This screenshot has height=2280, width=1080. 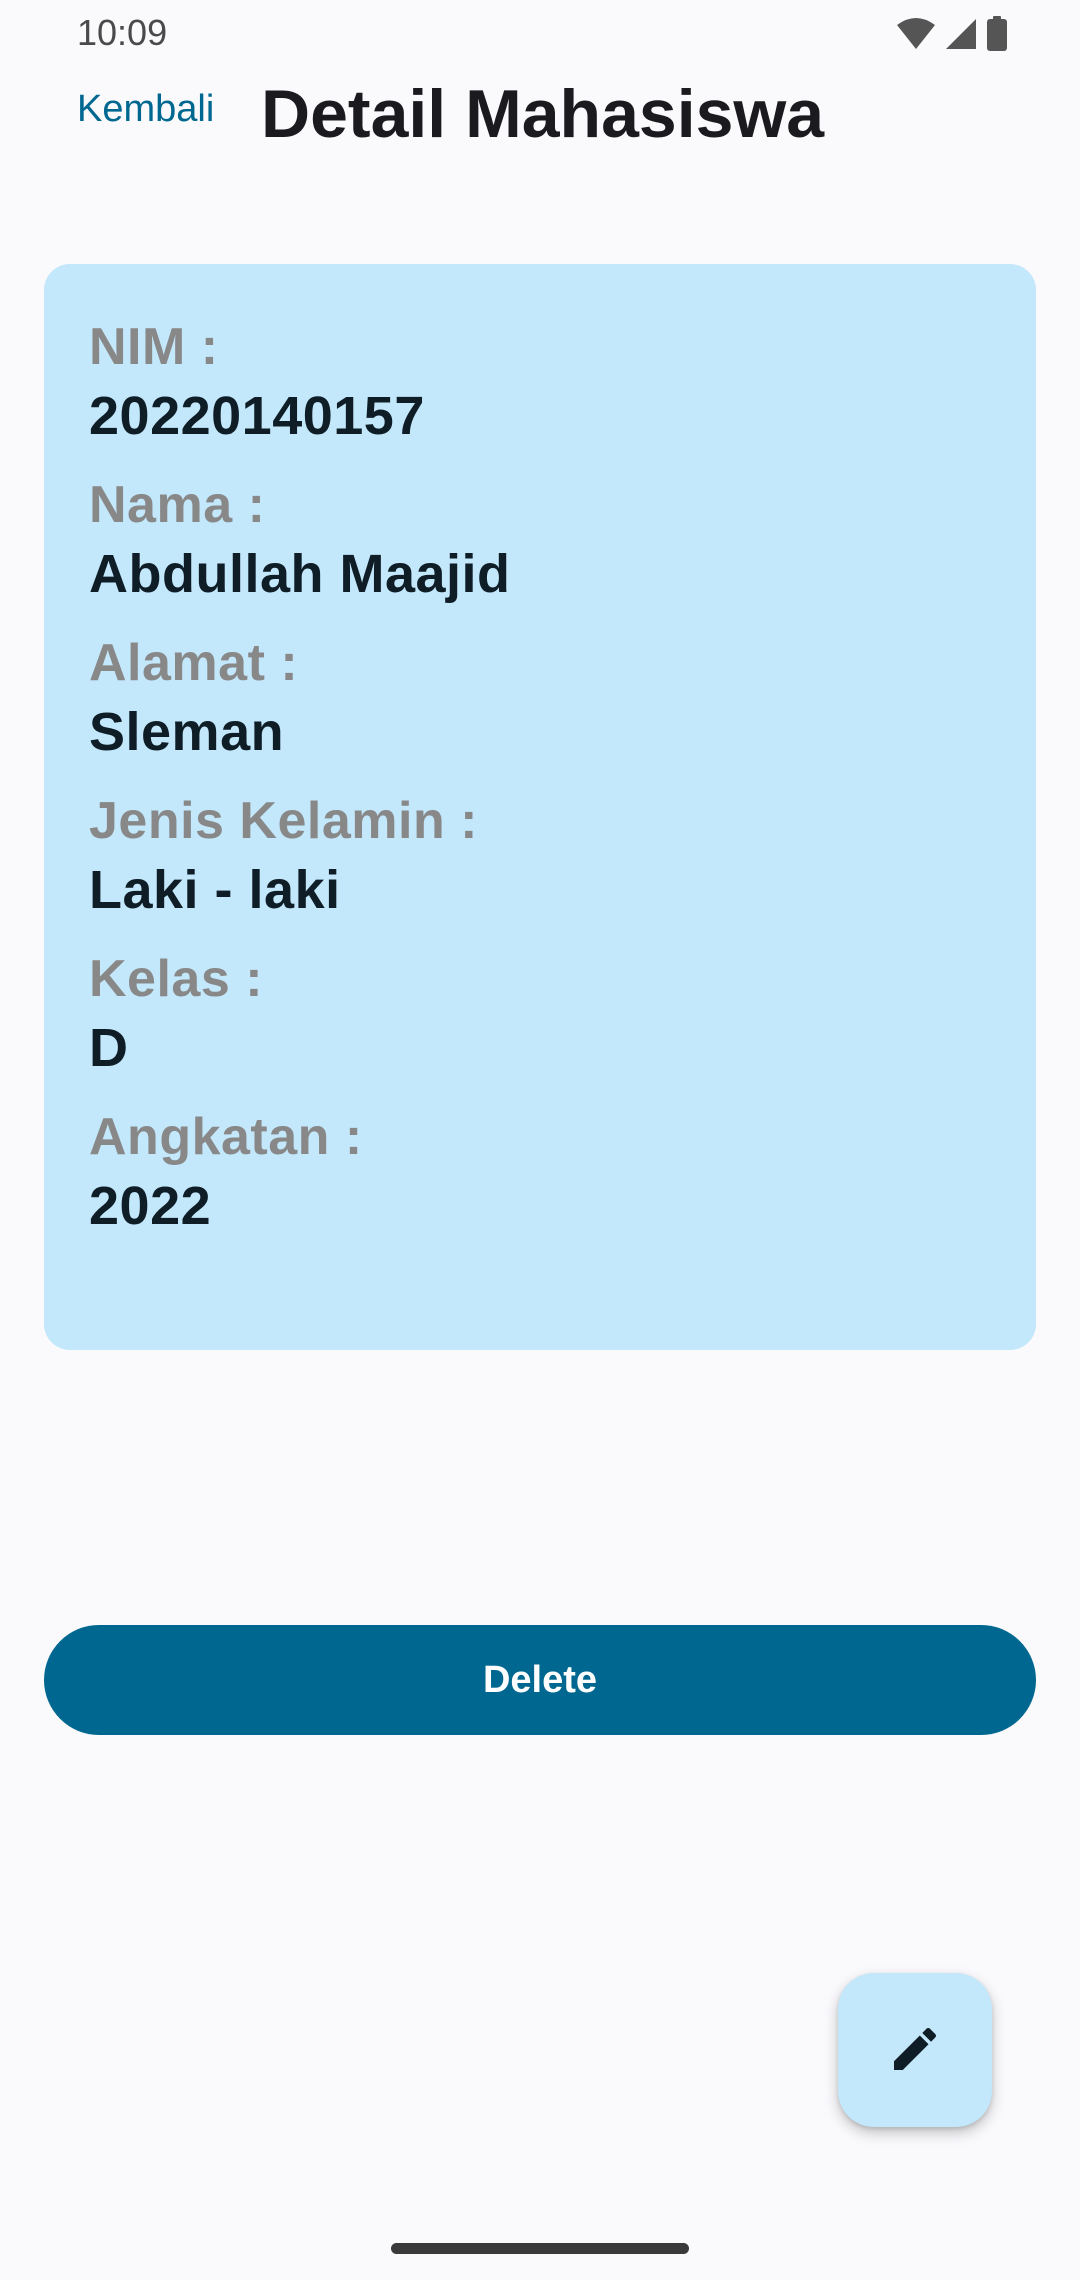 What do you see at coordinates (215, 890) in the screenshot?
I see `field-value: Laki - laki` at bounding box center [215, 890].